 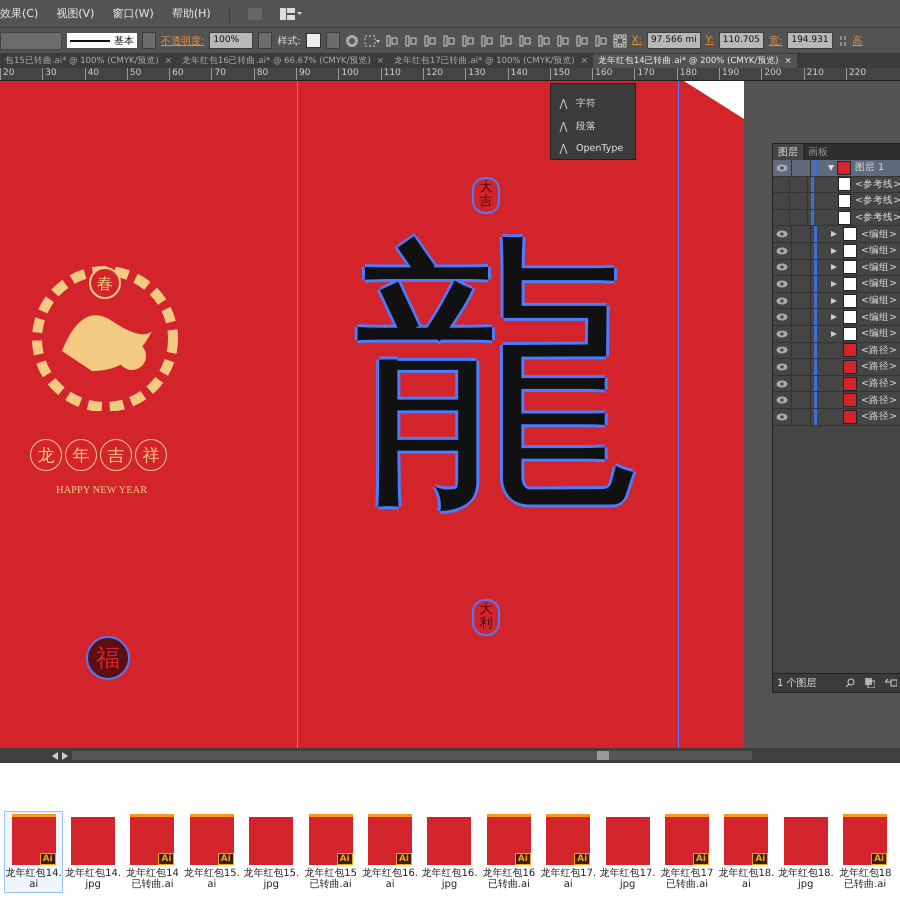 What do you see at coordinates (390, 852) in the screenshot?
I see `file-item: Ai 龙年红包16.ai` at bounding box center [390, 852].